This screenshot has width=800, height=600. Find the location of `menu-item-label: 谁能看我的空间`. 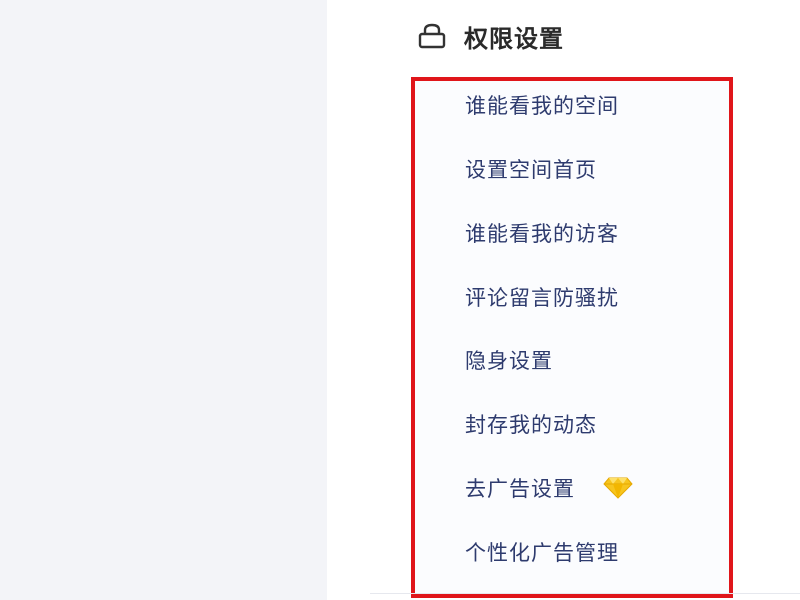

menu-item-label: 谁能看我的空间 is located at coordinates (542, 106).